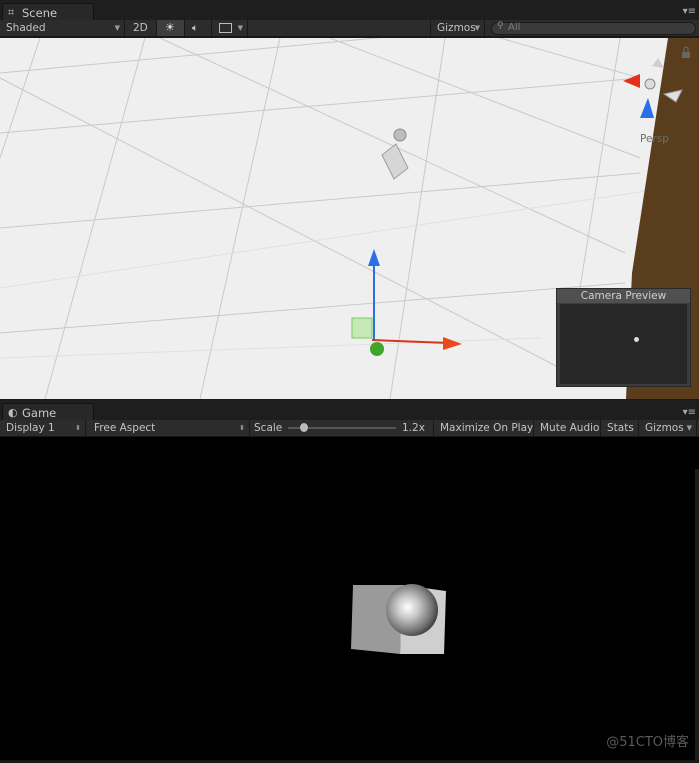 This screenshot has height=763, width=699. Describe the element at coordinates (413, 428) in the screenshot. I see `scale-value: 1.2x` at that location.